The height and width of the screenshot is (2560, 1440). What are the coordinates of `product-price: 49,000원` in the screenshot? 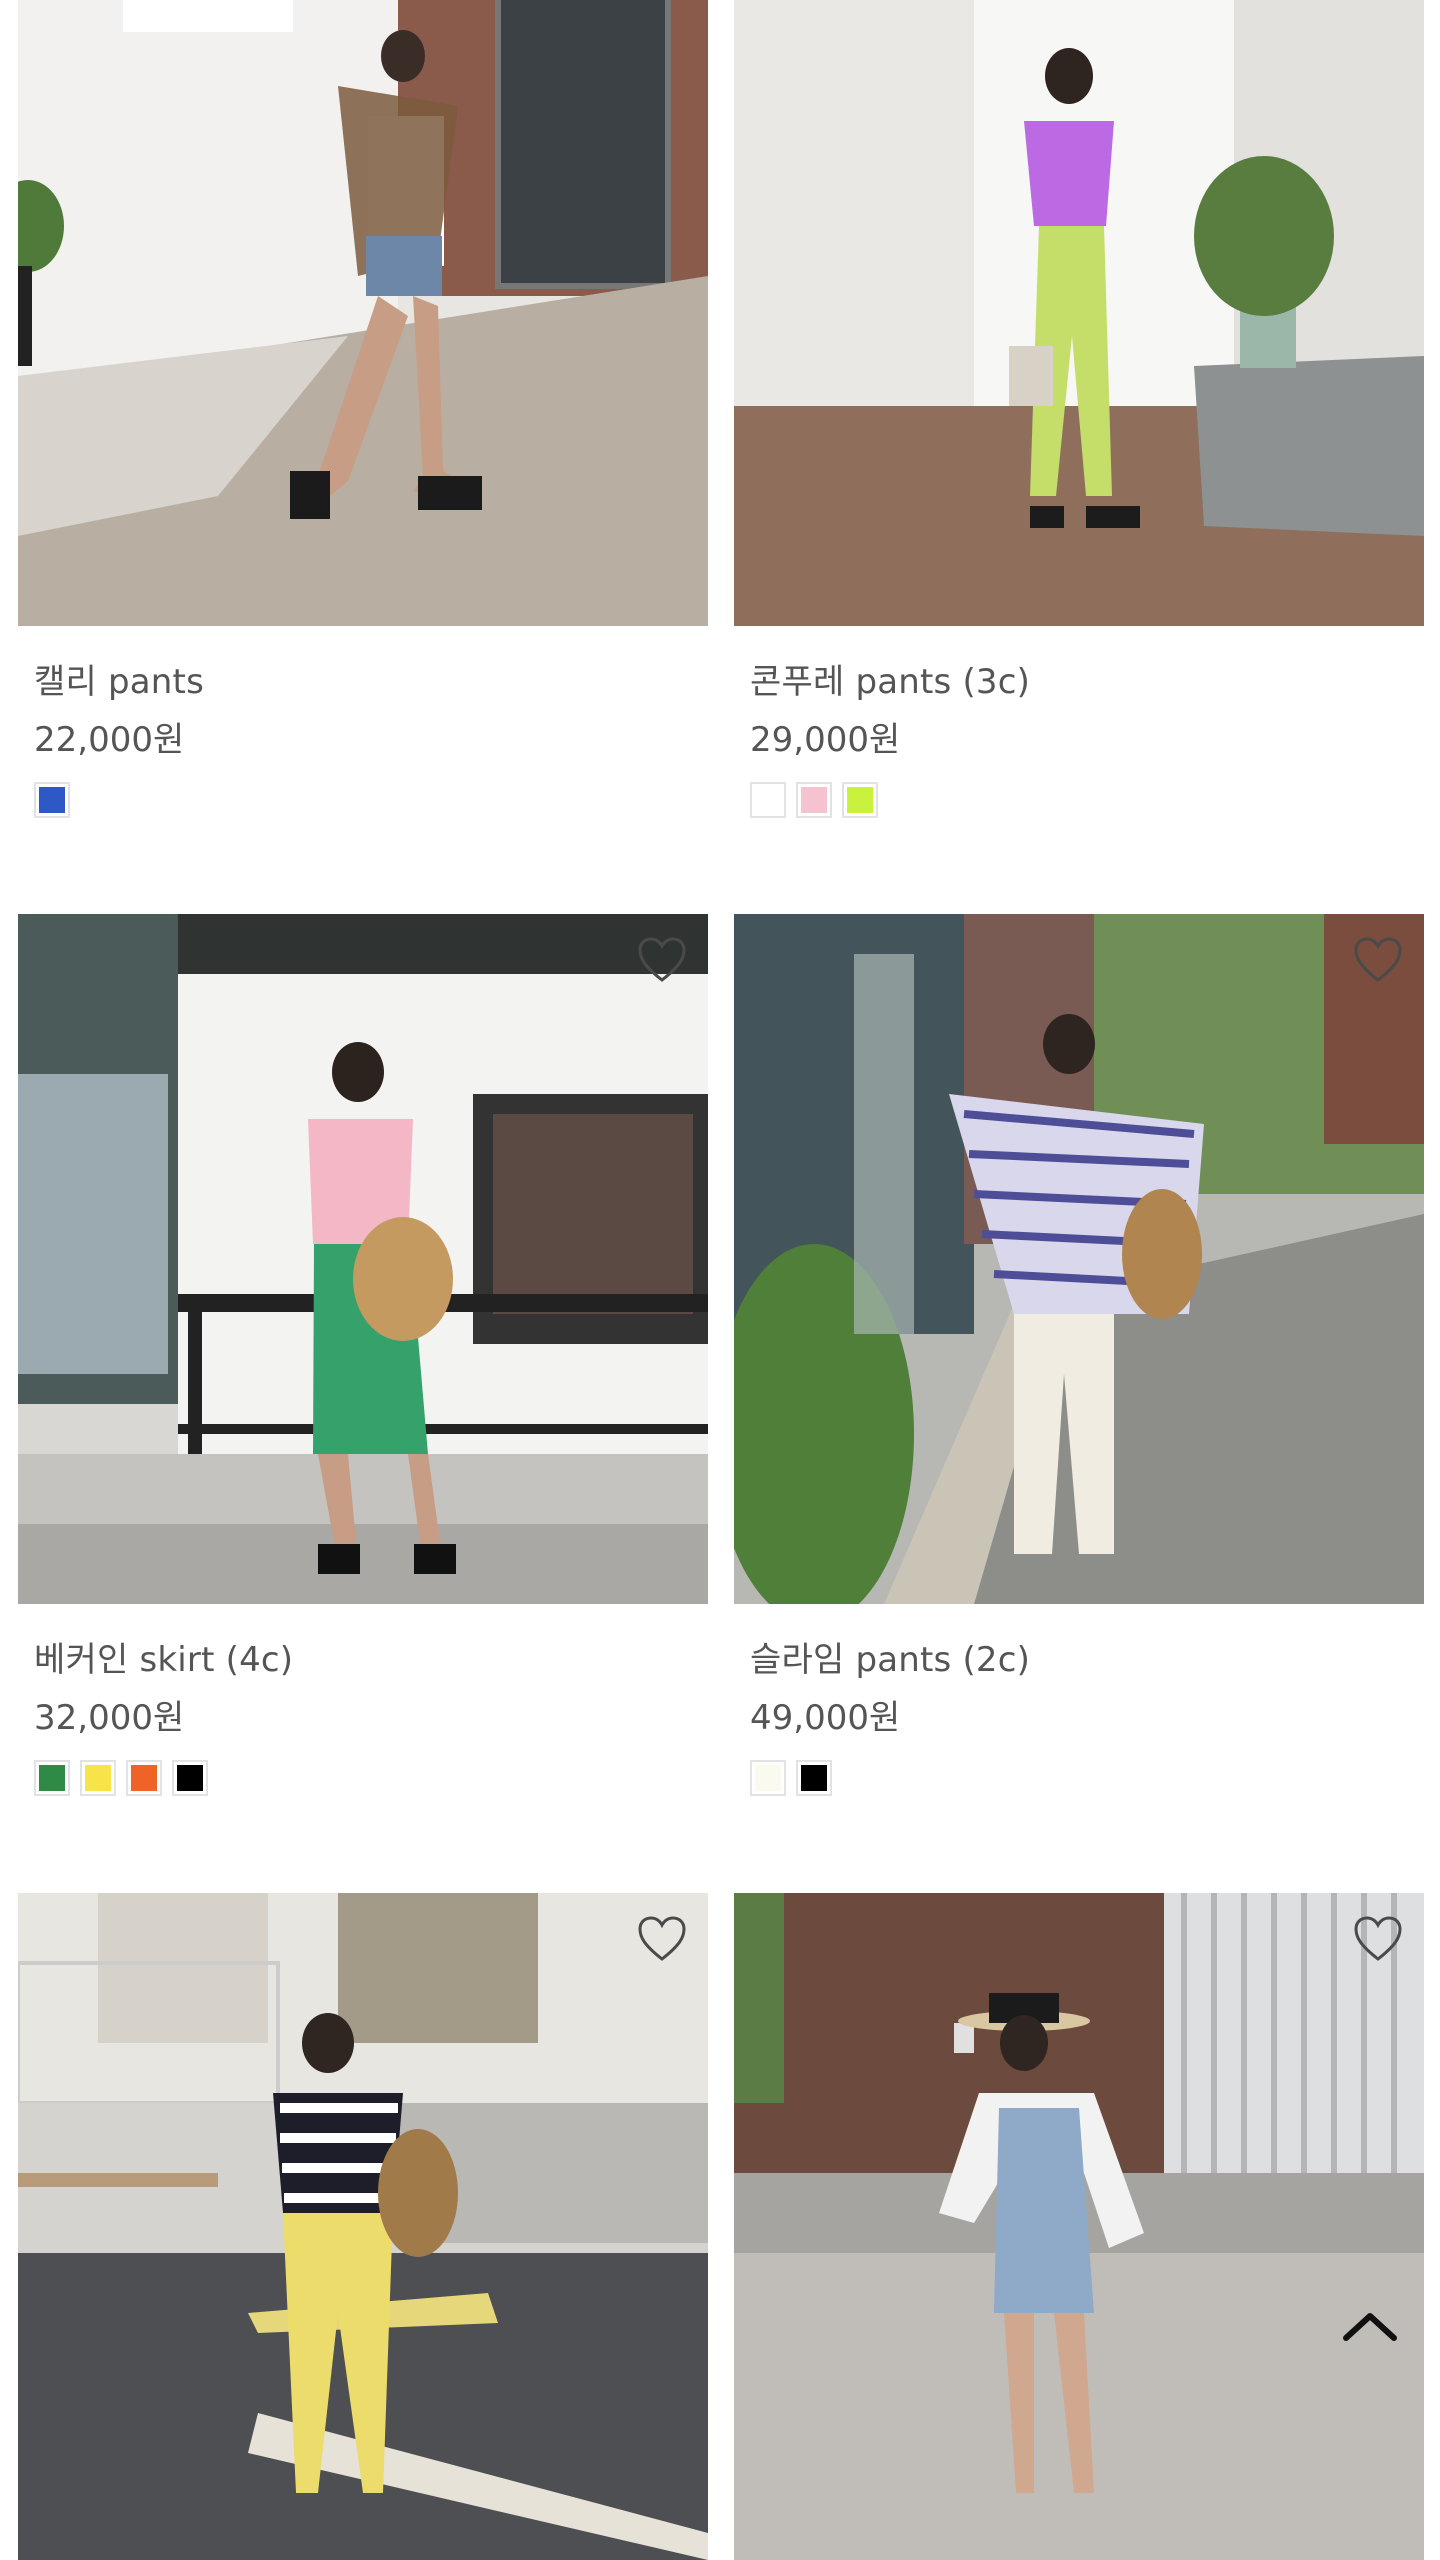 It's located at (825, 1718).